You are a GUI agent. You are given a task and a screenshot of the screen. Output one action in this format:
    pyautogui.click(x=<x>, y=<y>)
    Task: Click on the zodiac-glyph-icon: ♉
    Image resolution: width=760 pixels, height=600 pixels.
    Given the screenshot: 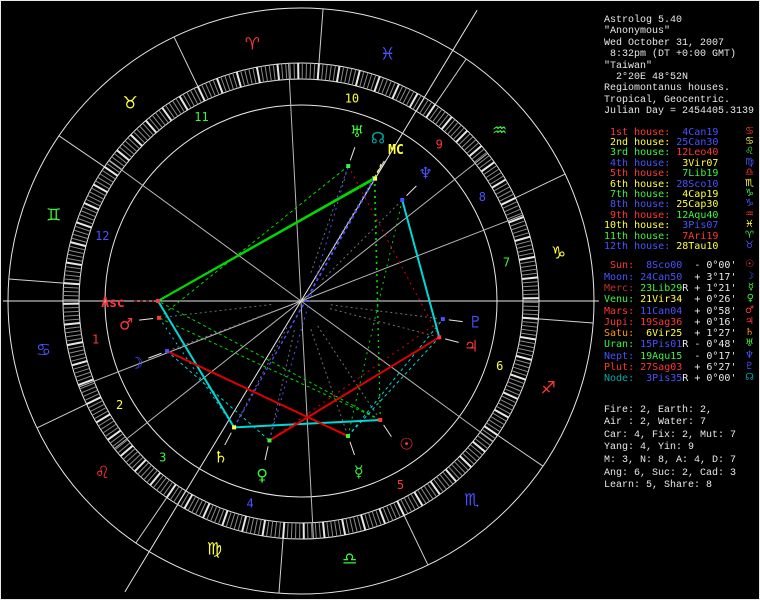 What is the action you would take?
    pyautogui.click(x=749, y=245)
    